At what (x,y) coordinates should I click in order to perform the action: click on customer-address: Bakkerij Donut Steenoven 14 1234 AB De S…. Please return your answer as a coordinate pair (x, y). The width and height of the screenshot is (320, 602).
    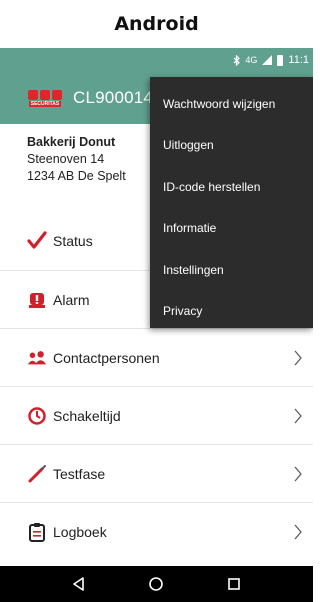
    Looking at the image, I should click on (76, 159).